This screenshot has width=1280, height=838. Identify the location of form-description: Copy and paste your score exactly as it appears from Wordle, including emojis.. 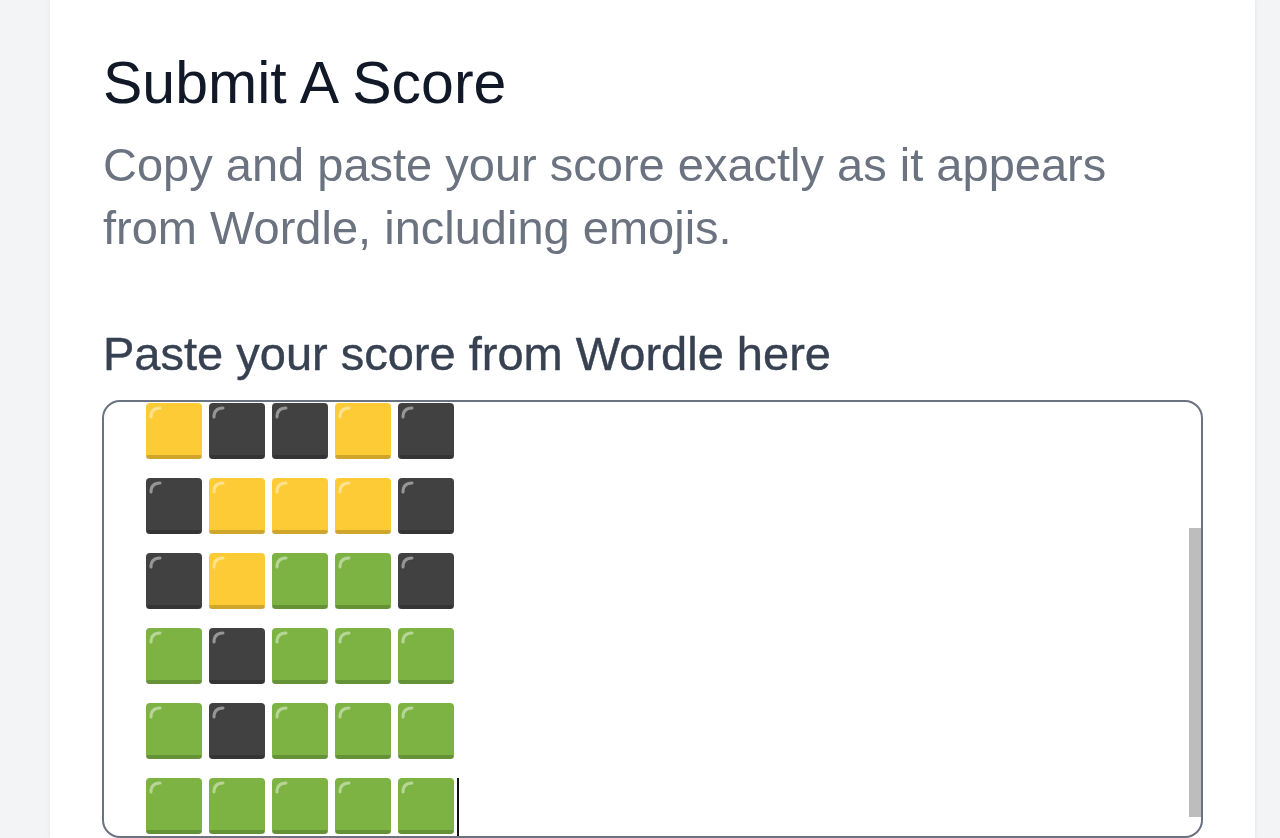
(605, 196).